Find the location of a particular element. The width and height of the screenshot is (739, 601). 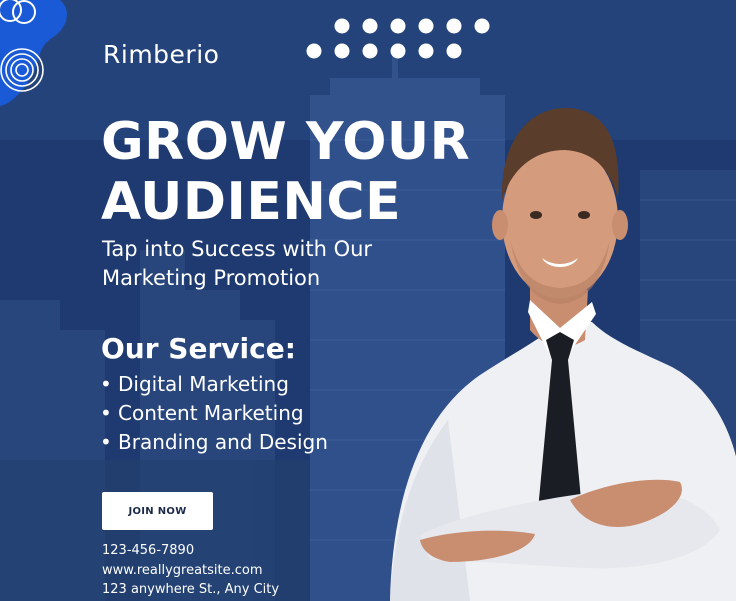

headline-line-2: AUDIENCE is located at coordinates (251, 202).